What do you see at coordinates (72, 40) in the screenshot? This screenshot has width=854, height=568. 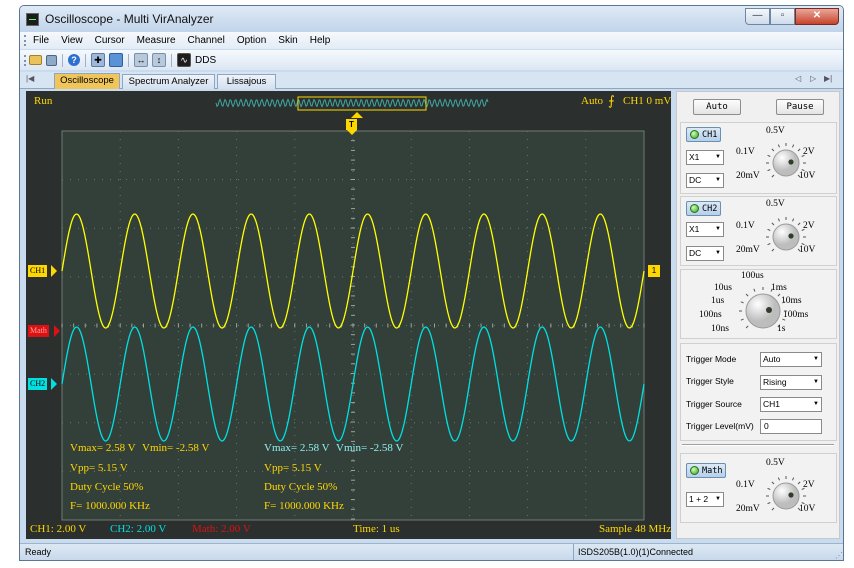 I see `menu-view: View` at bounding box center [72, 40].